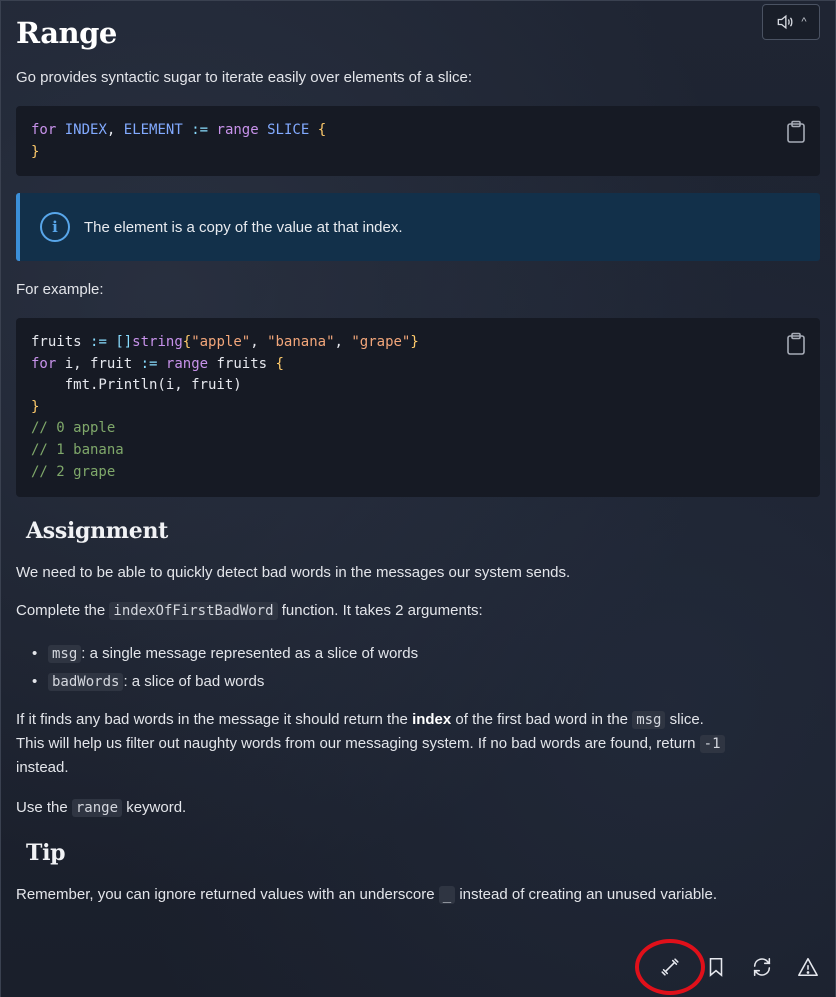 The height and width of the screenshot is (997, 836). Describe the element at coordinates (716, 967) in the screenshot. I see `bookmark-icon` at that location.